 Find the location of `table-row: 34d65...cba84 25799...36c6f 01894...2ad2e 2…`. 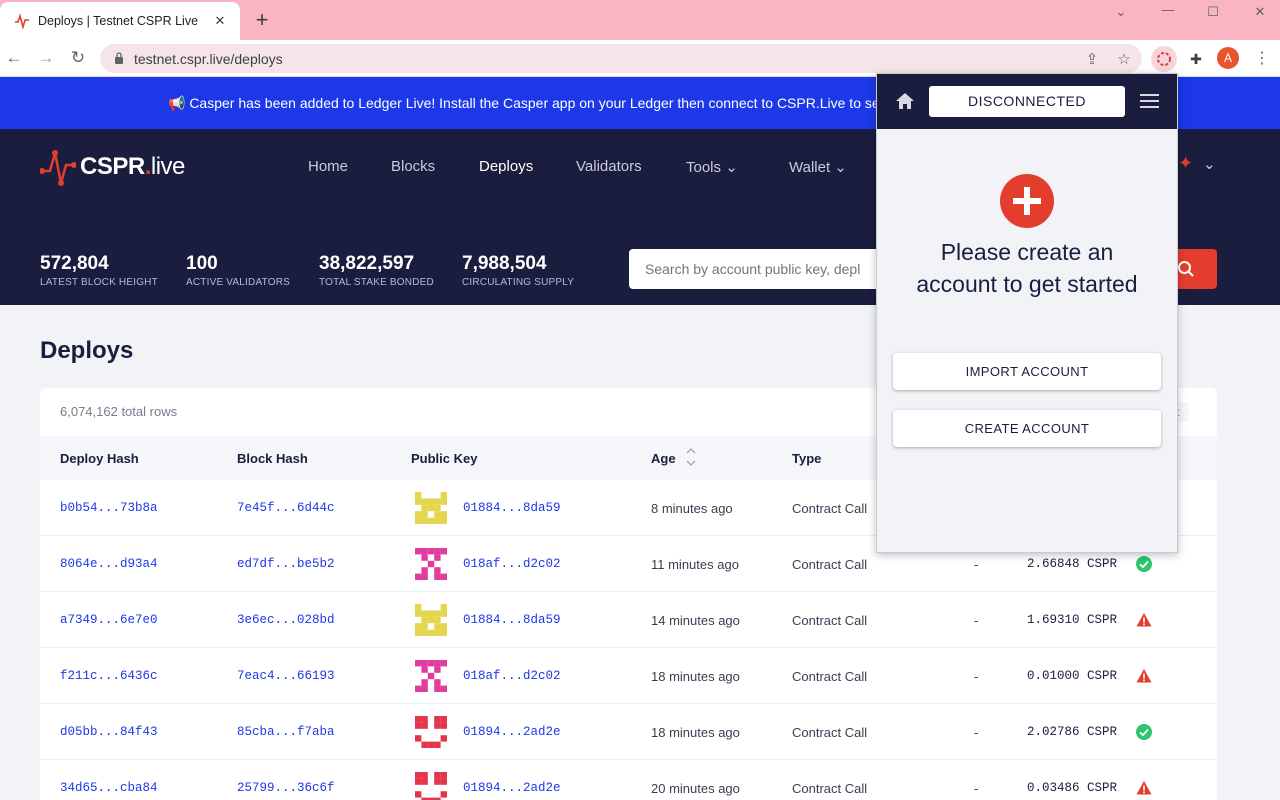

table-row: 34d65...cba84 25799...36c6f 01894...2ad2e 2… is located at coordinates (628, 780).